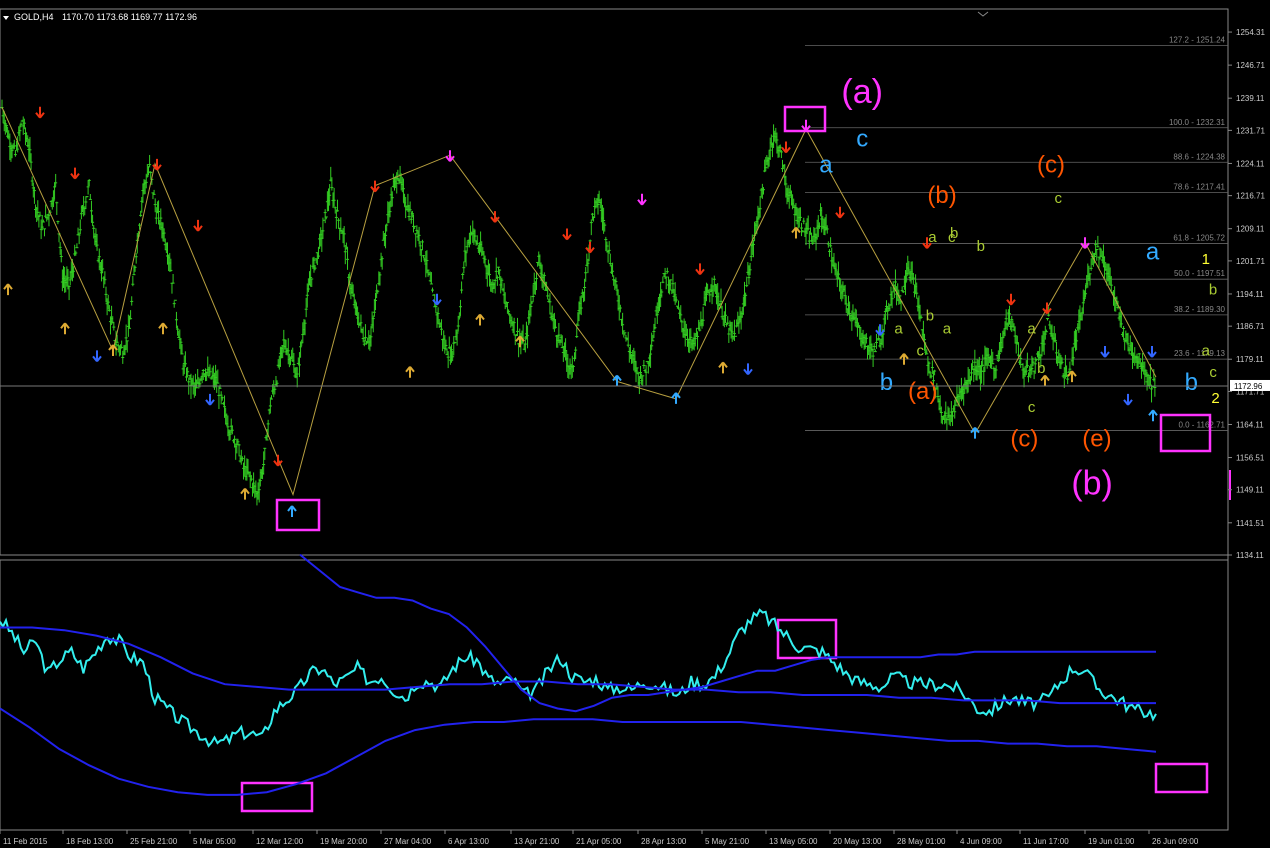  Describe the element at coordinates (1200, 353) in the screenshot. I see `fib-level-label: 23.6 - 1179.13` at that location.